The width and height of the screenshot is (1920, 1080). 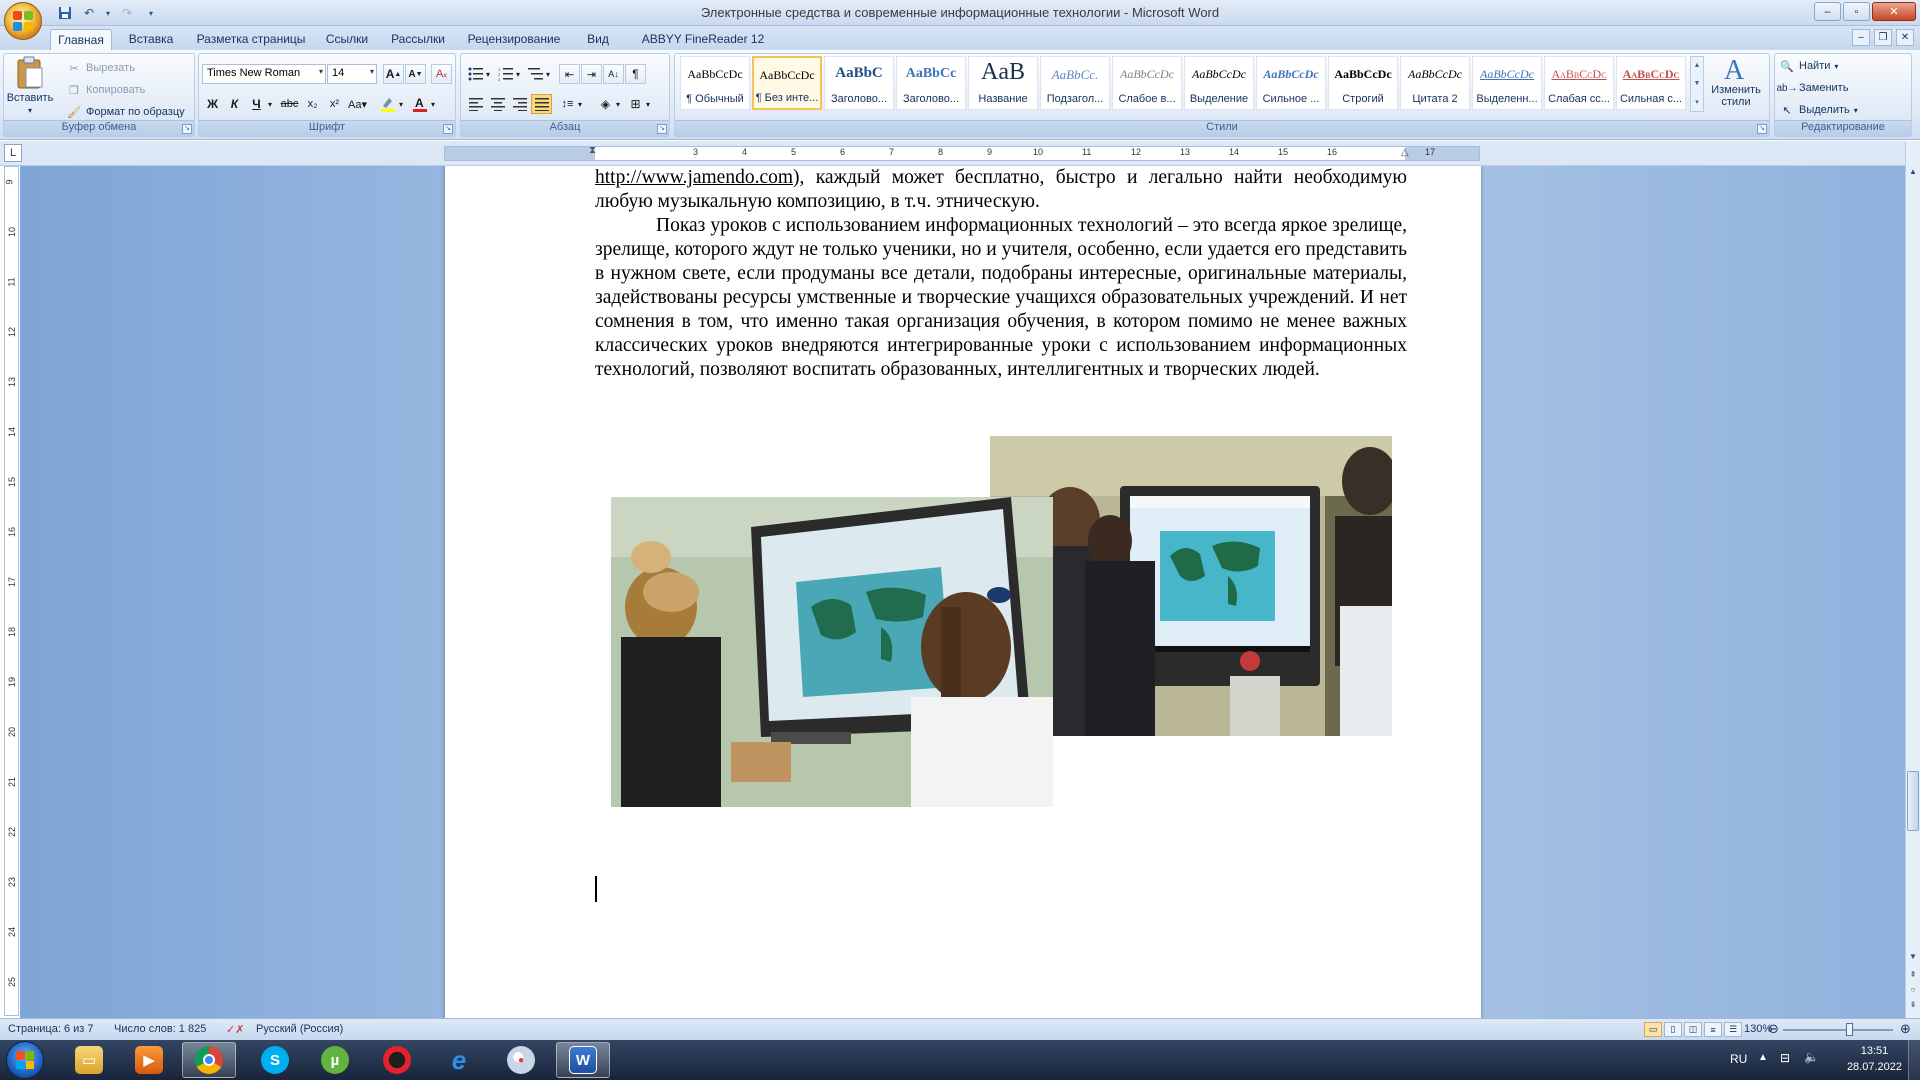 What do you see at coordinates (613, 74) in the screenshot?
I see `sort-button: A↓` at bounding box center [613, 74].